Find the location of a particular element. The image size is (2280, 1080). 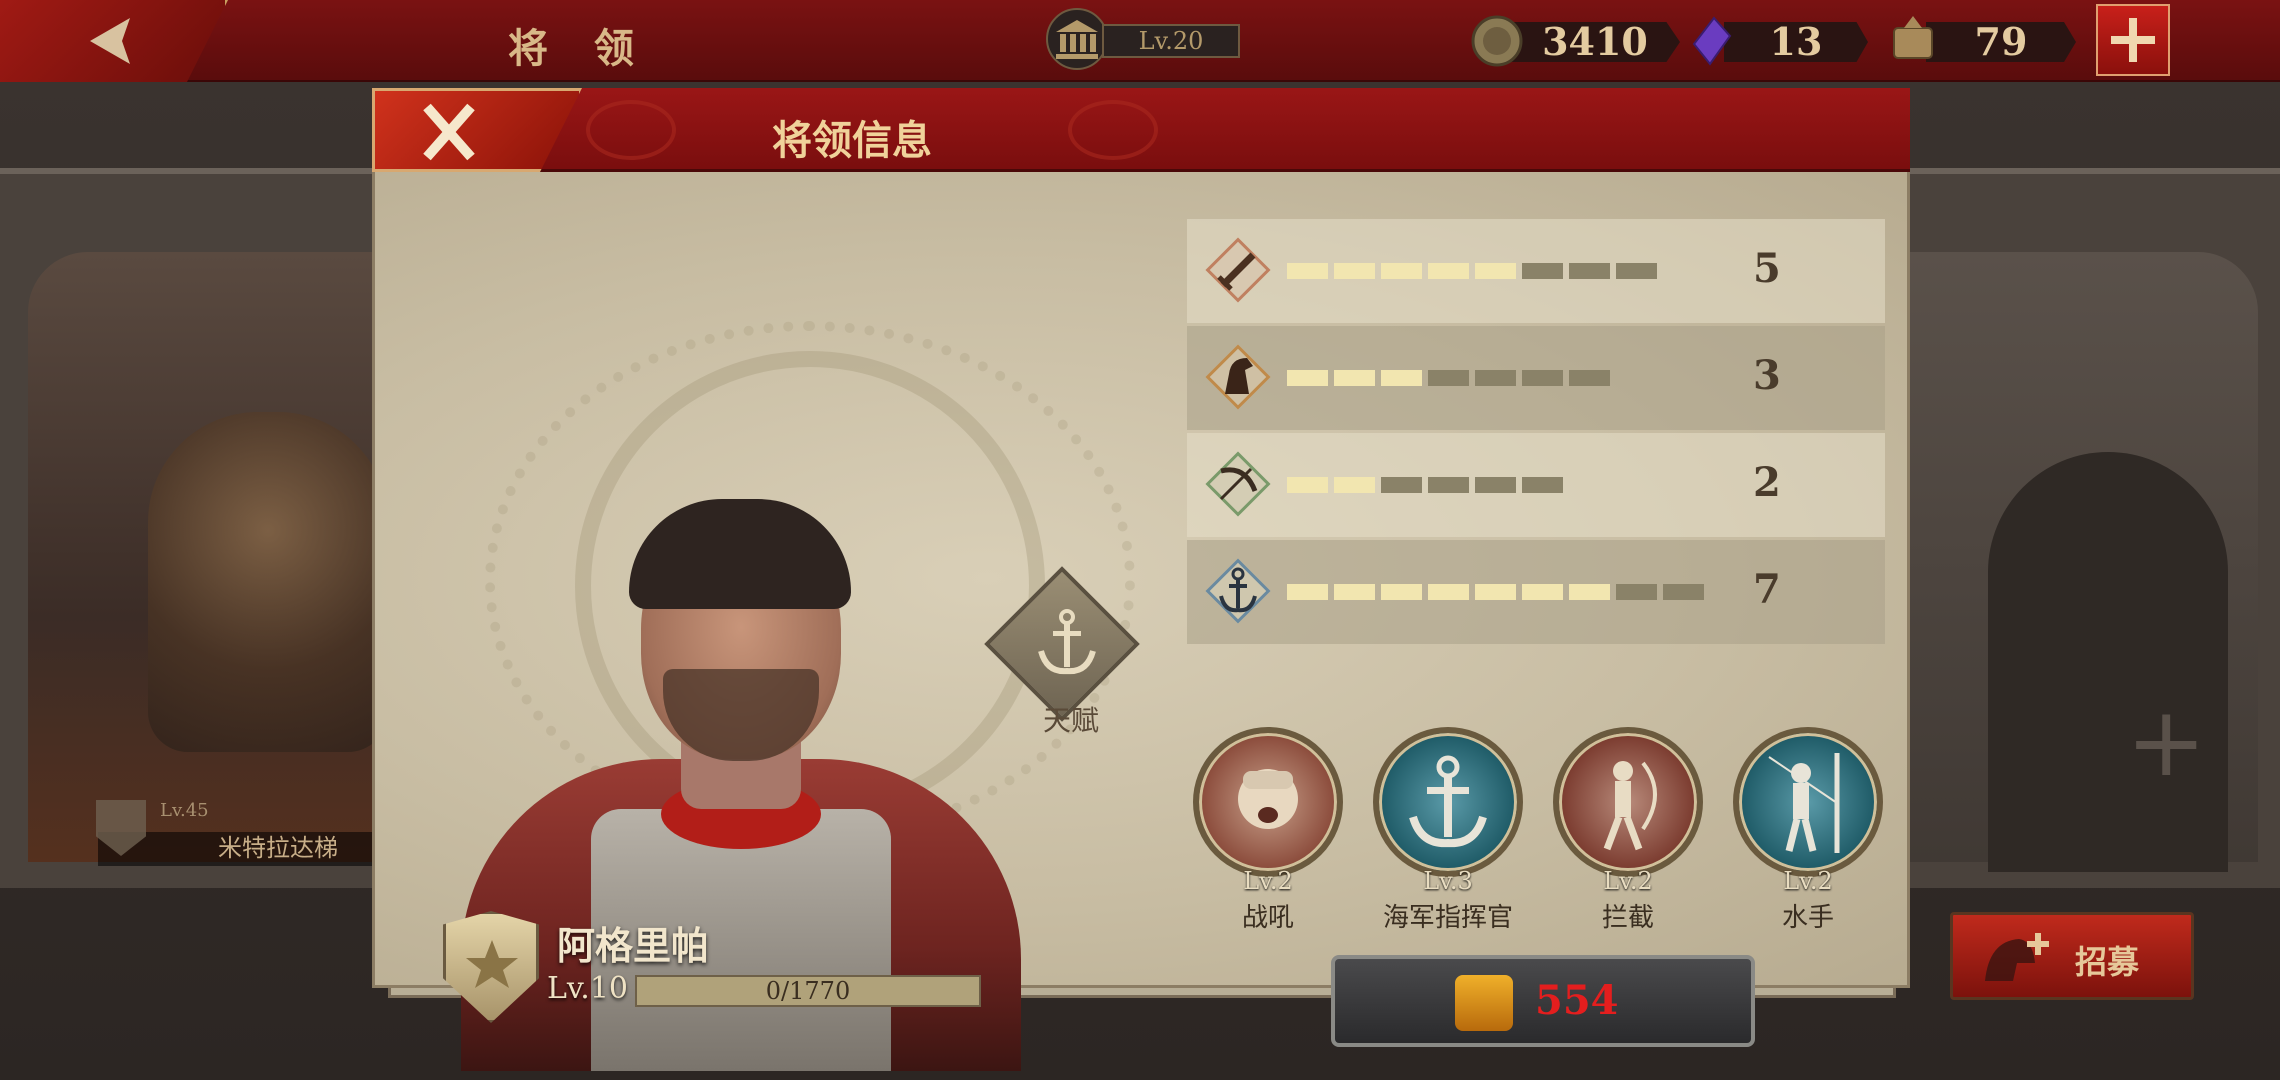

sailor-icon is located at coordinates (1808, 802).